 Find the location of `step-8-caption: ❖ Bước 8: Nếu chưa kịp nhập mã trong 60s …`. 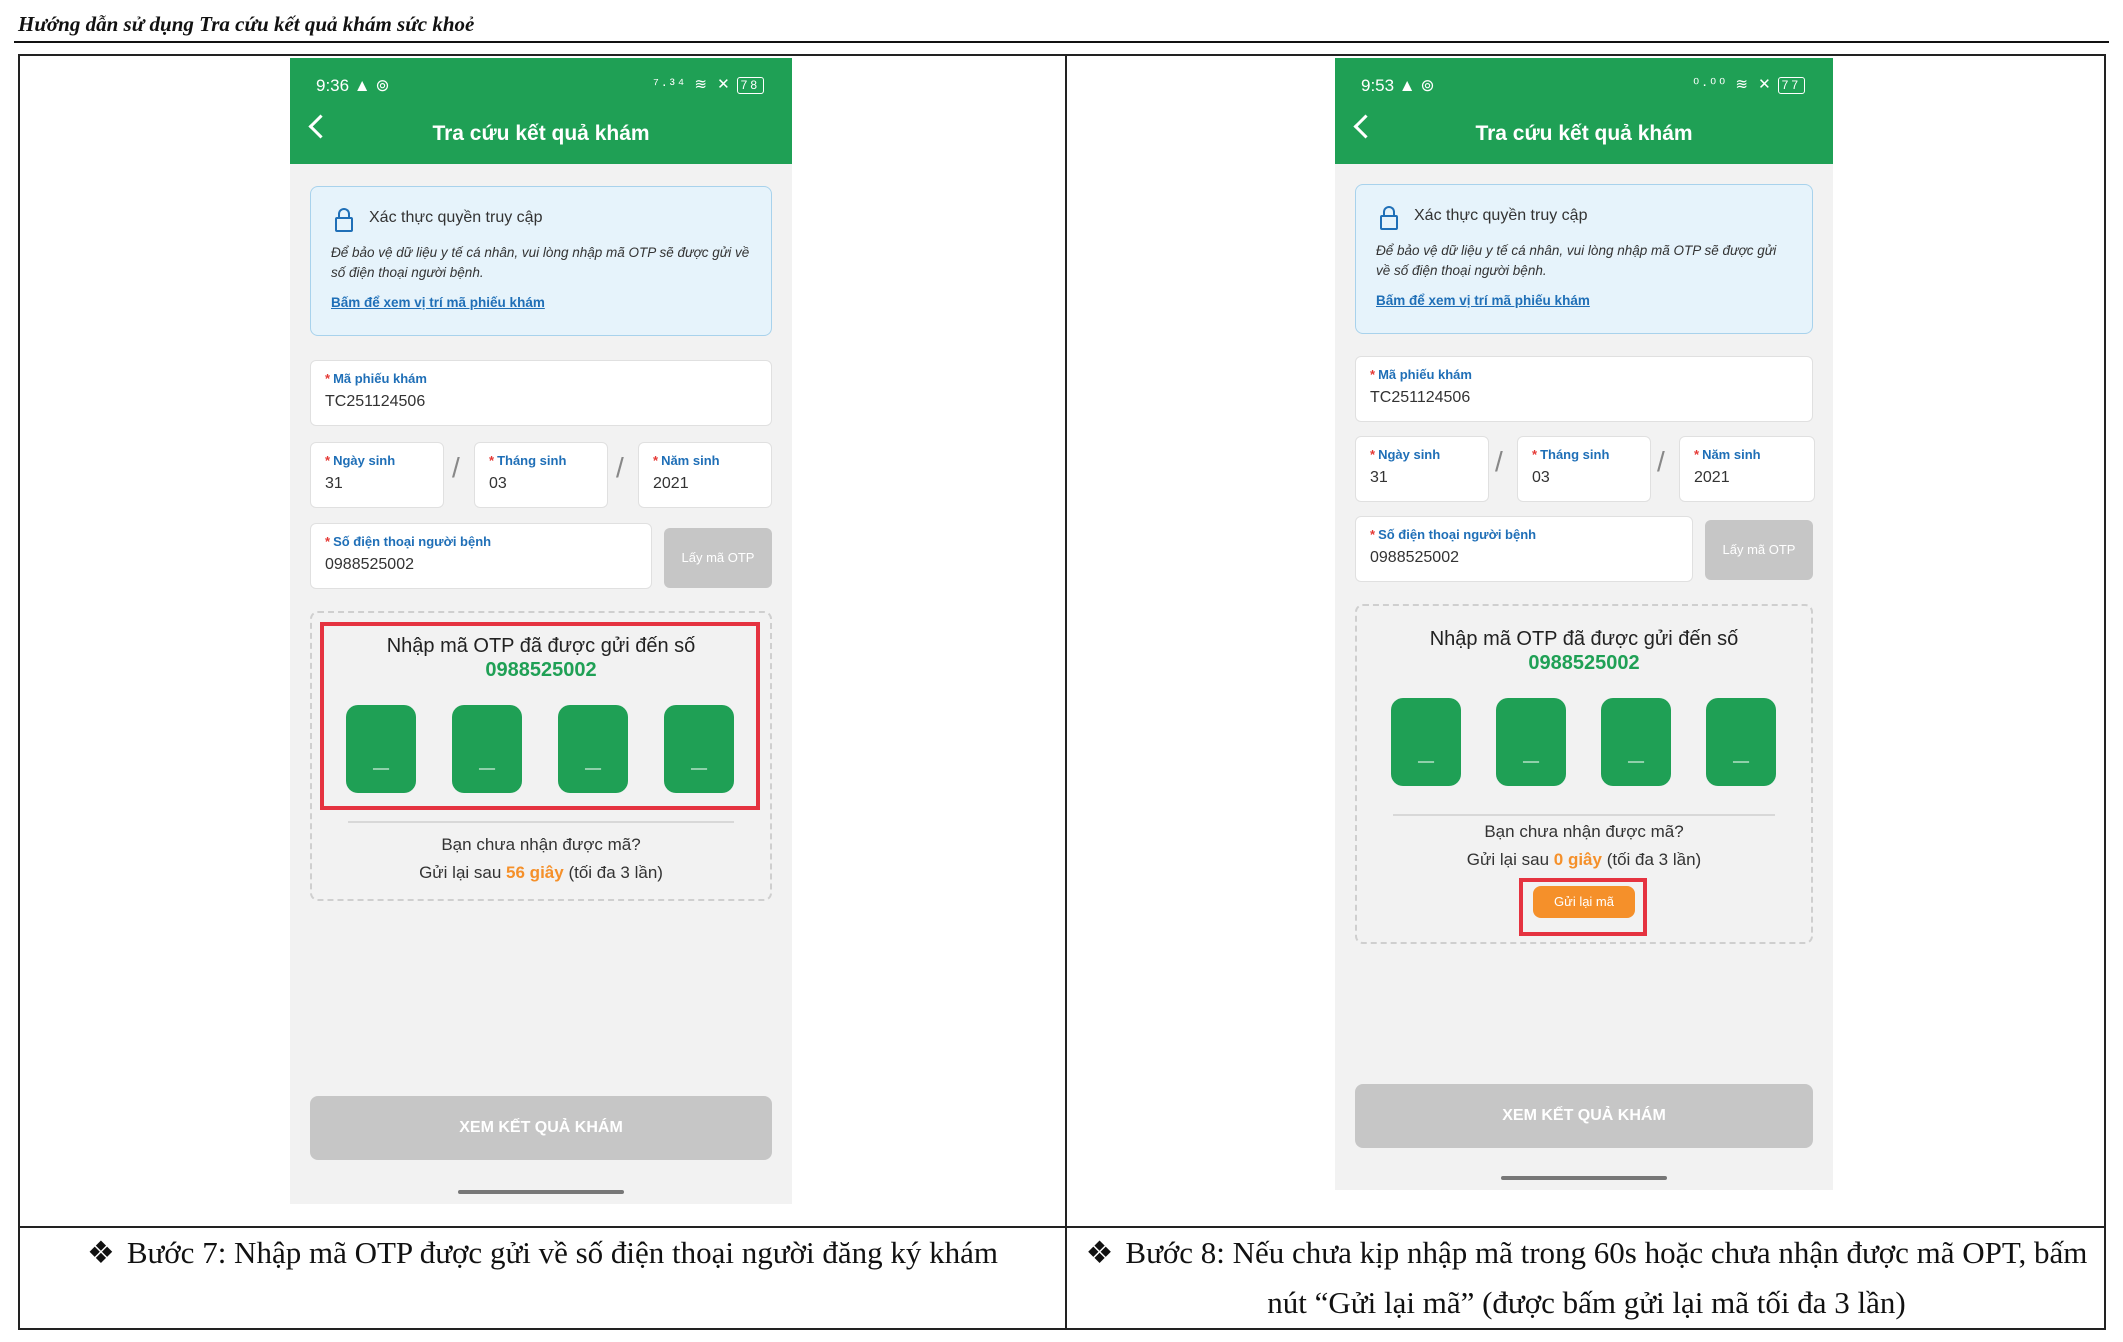

step-8-caption: ❖ Bước 8: Nếu chưa kịp nhập mã trong 60s … is located at coordinates (1586, 1277).